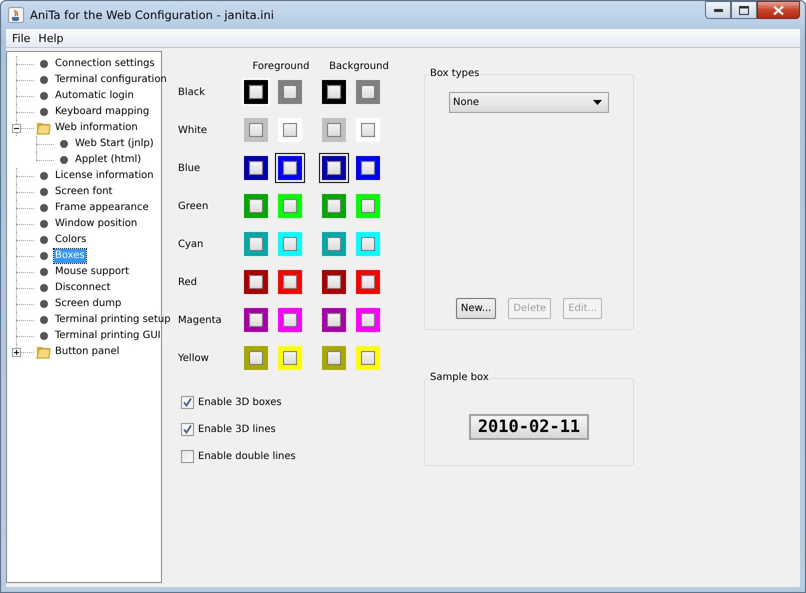 Image resolution: width=806 pixels, height=593 pixels. Describe the element at coordinates (459, 377) in the screenshot. I see `group-title: Sample box` at that location.